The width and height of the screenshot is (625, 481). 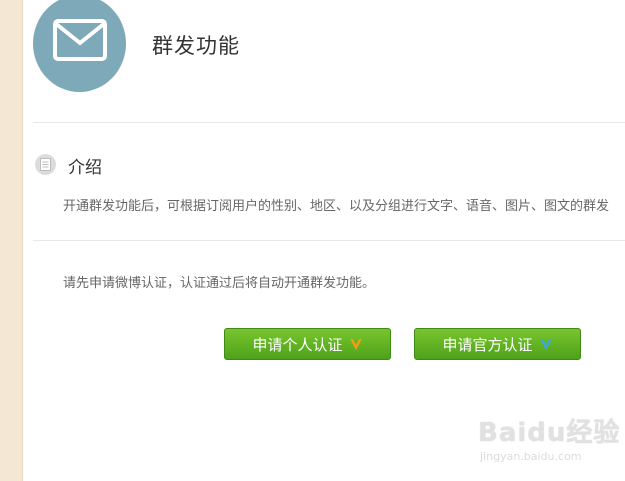 What do you see at coordinates (219, 283) in the screenshot?
I see `verification-notice: 请先申请微博认证，认证通过后将自动开通群发功能。` at bounding box center [219, 283].